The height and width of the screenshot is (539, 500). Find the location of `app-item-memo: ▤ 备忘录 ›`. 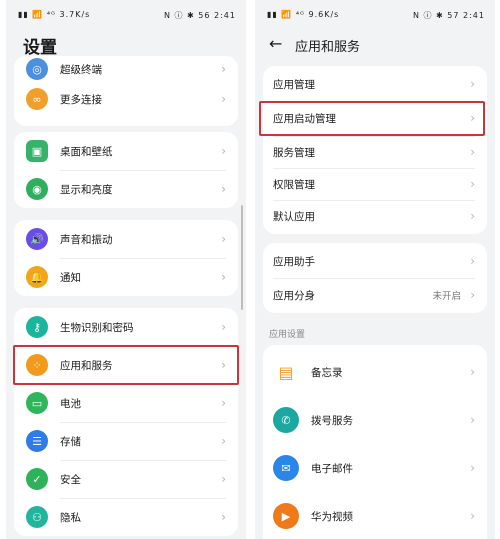

app-item-memo: ▤ 备忘录 › is located at coordinates (375, 372).